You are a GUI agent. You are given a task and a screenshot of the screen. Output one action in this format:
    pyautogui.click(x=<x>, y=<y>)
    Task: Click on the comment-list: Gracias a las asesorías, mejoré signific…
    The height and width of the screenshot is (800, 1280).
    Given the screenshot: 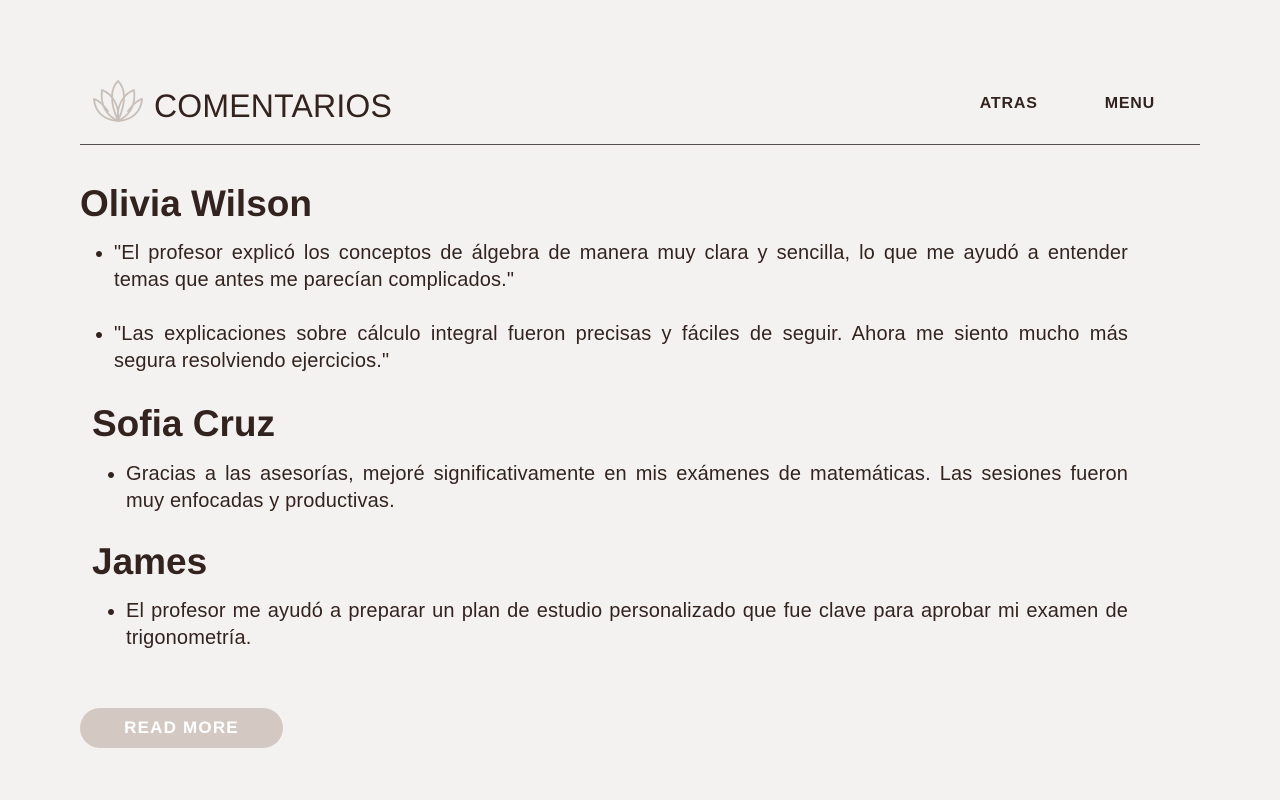 What is the action you would take?
    pyautogui.click(x=618, y=488)
    